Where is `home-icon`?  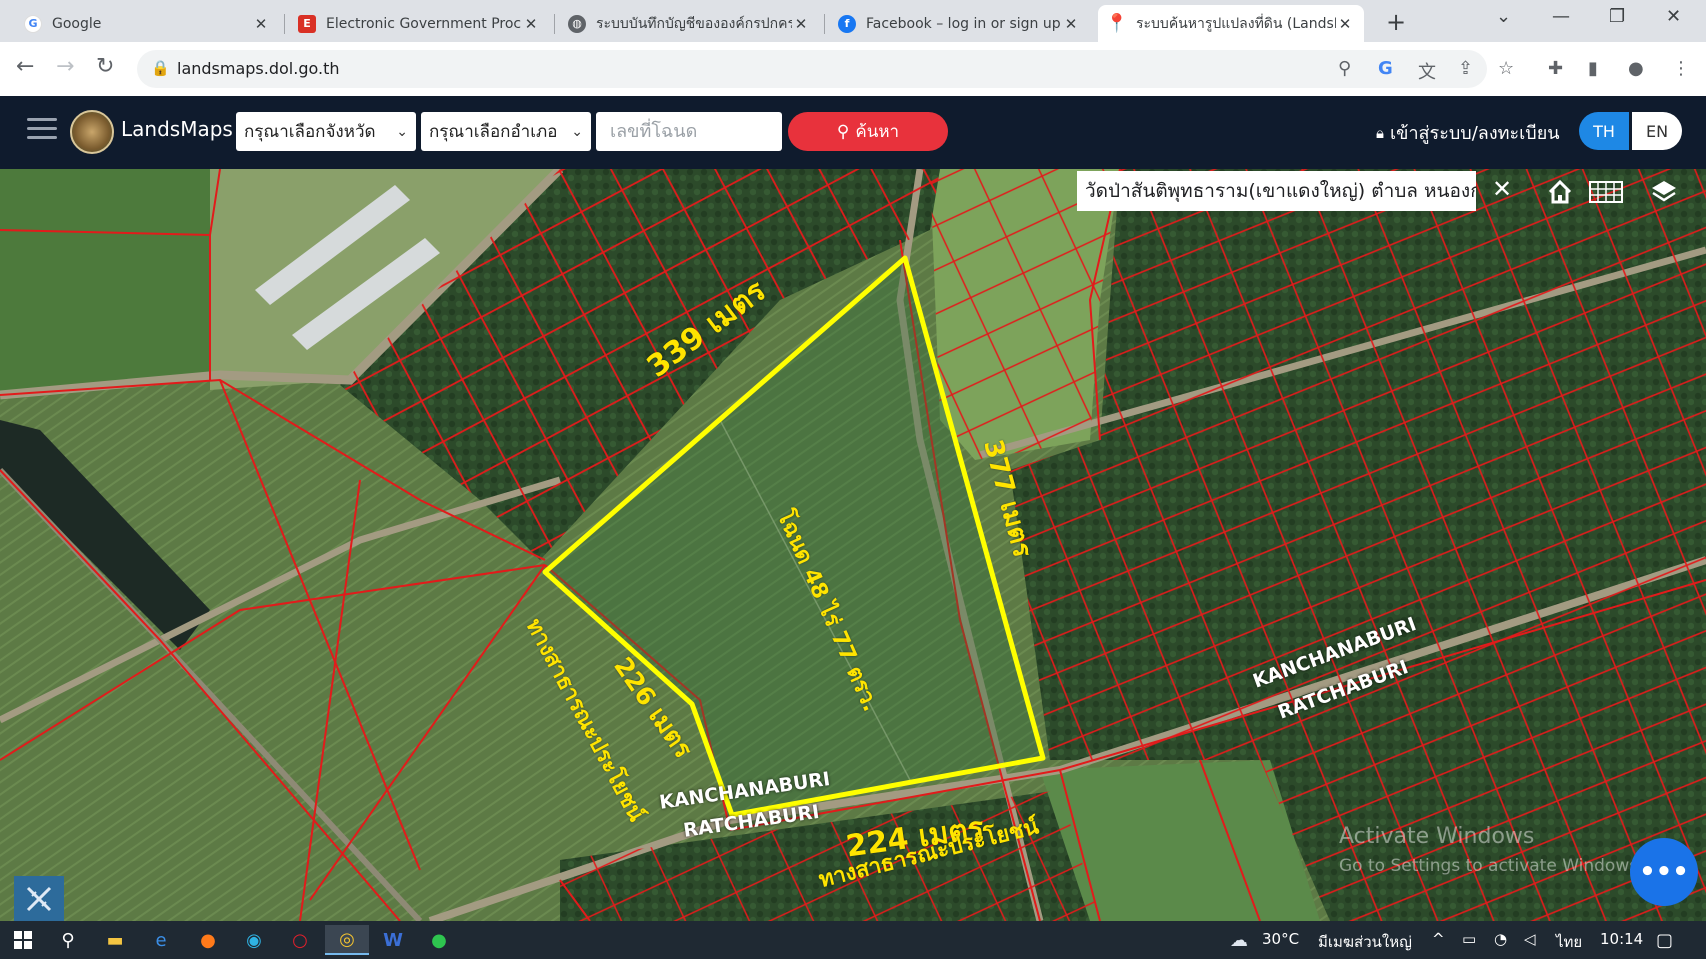 home-icon is located at coordinates (1560, 192).